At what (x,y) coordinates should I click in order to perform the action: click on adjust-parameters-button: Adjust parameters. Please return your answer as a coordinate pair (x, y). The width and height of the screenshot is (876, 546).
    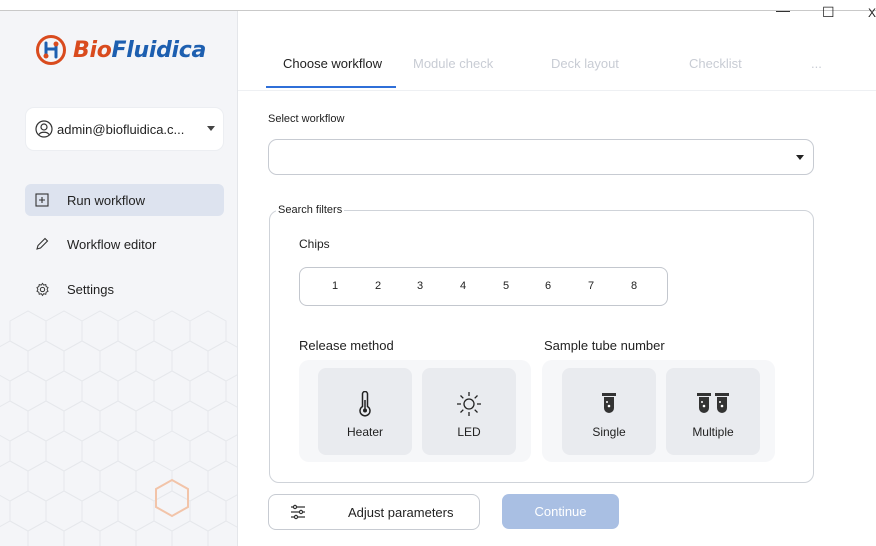
    Looking at the image, I should click on (374, 512).